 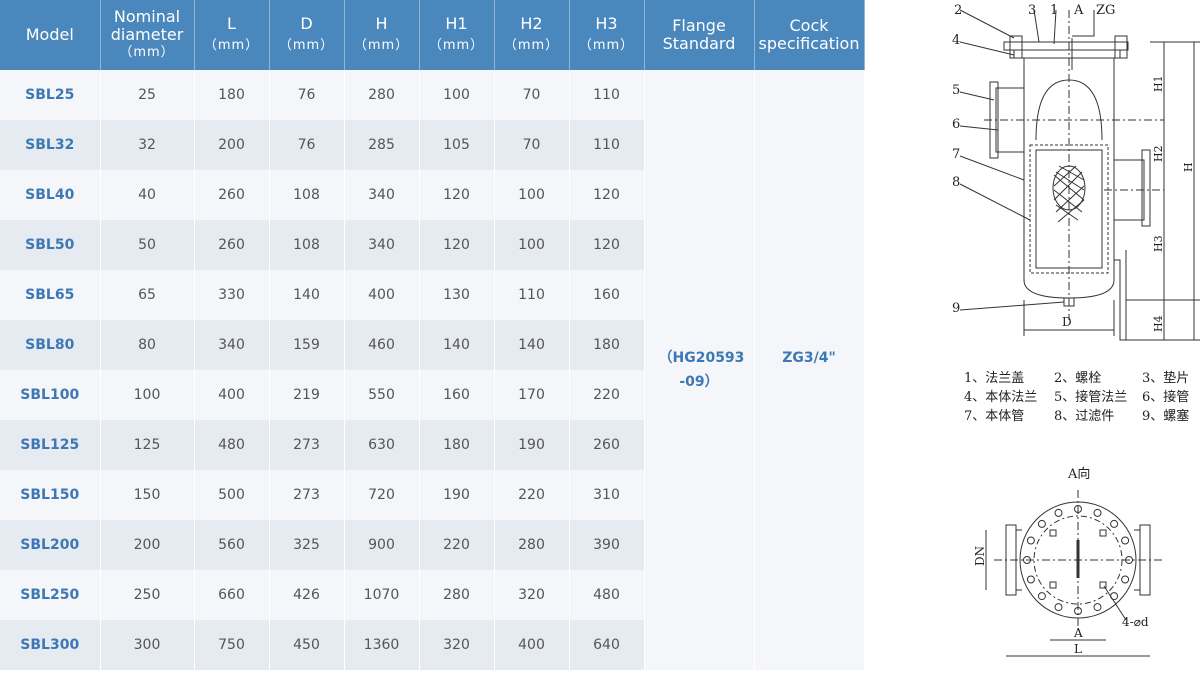 What do you see at coordinates (307, 195) in the screenshot?
I see `value-cell: 108` at bounding box center [307, 195].